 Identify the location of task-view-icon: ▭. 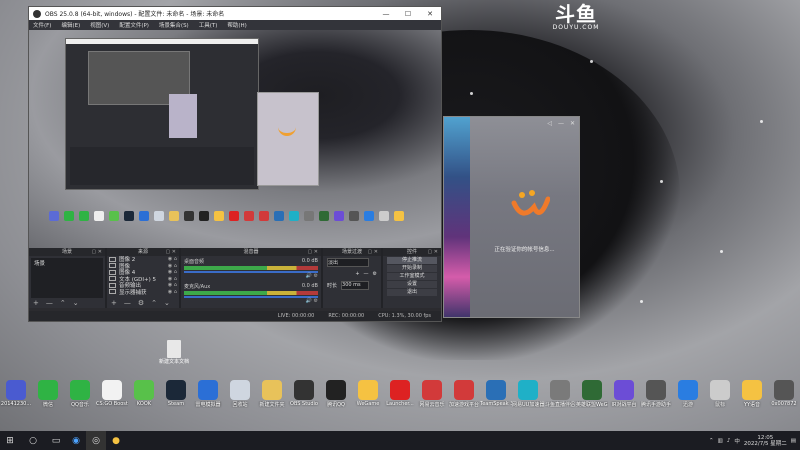
(56, 440).